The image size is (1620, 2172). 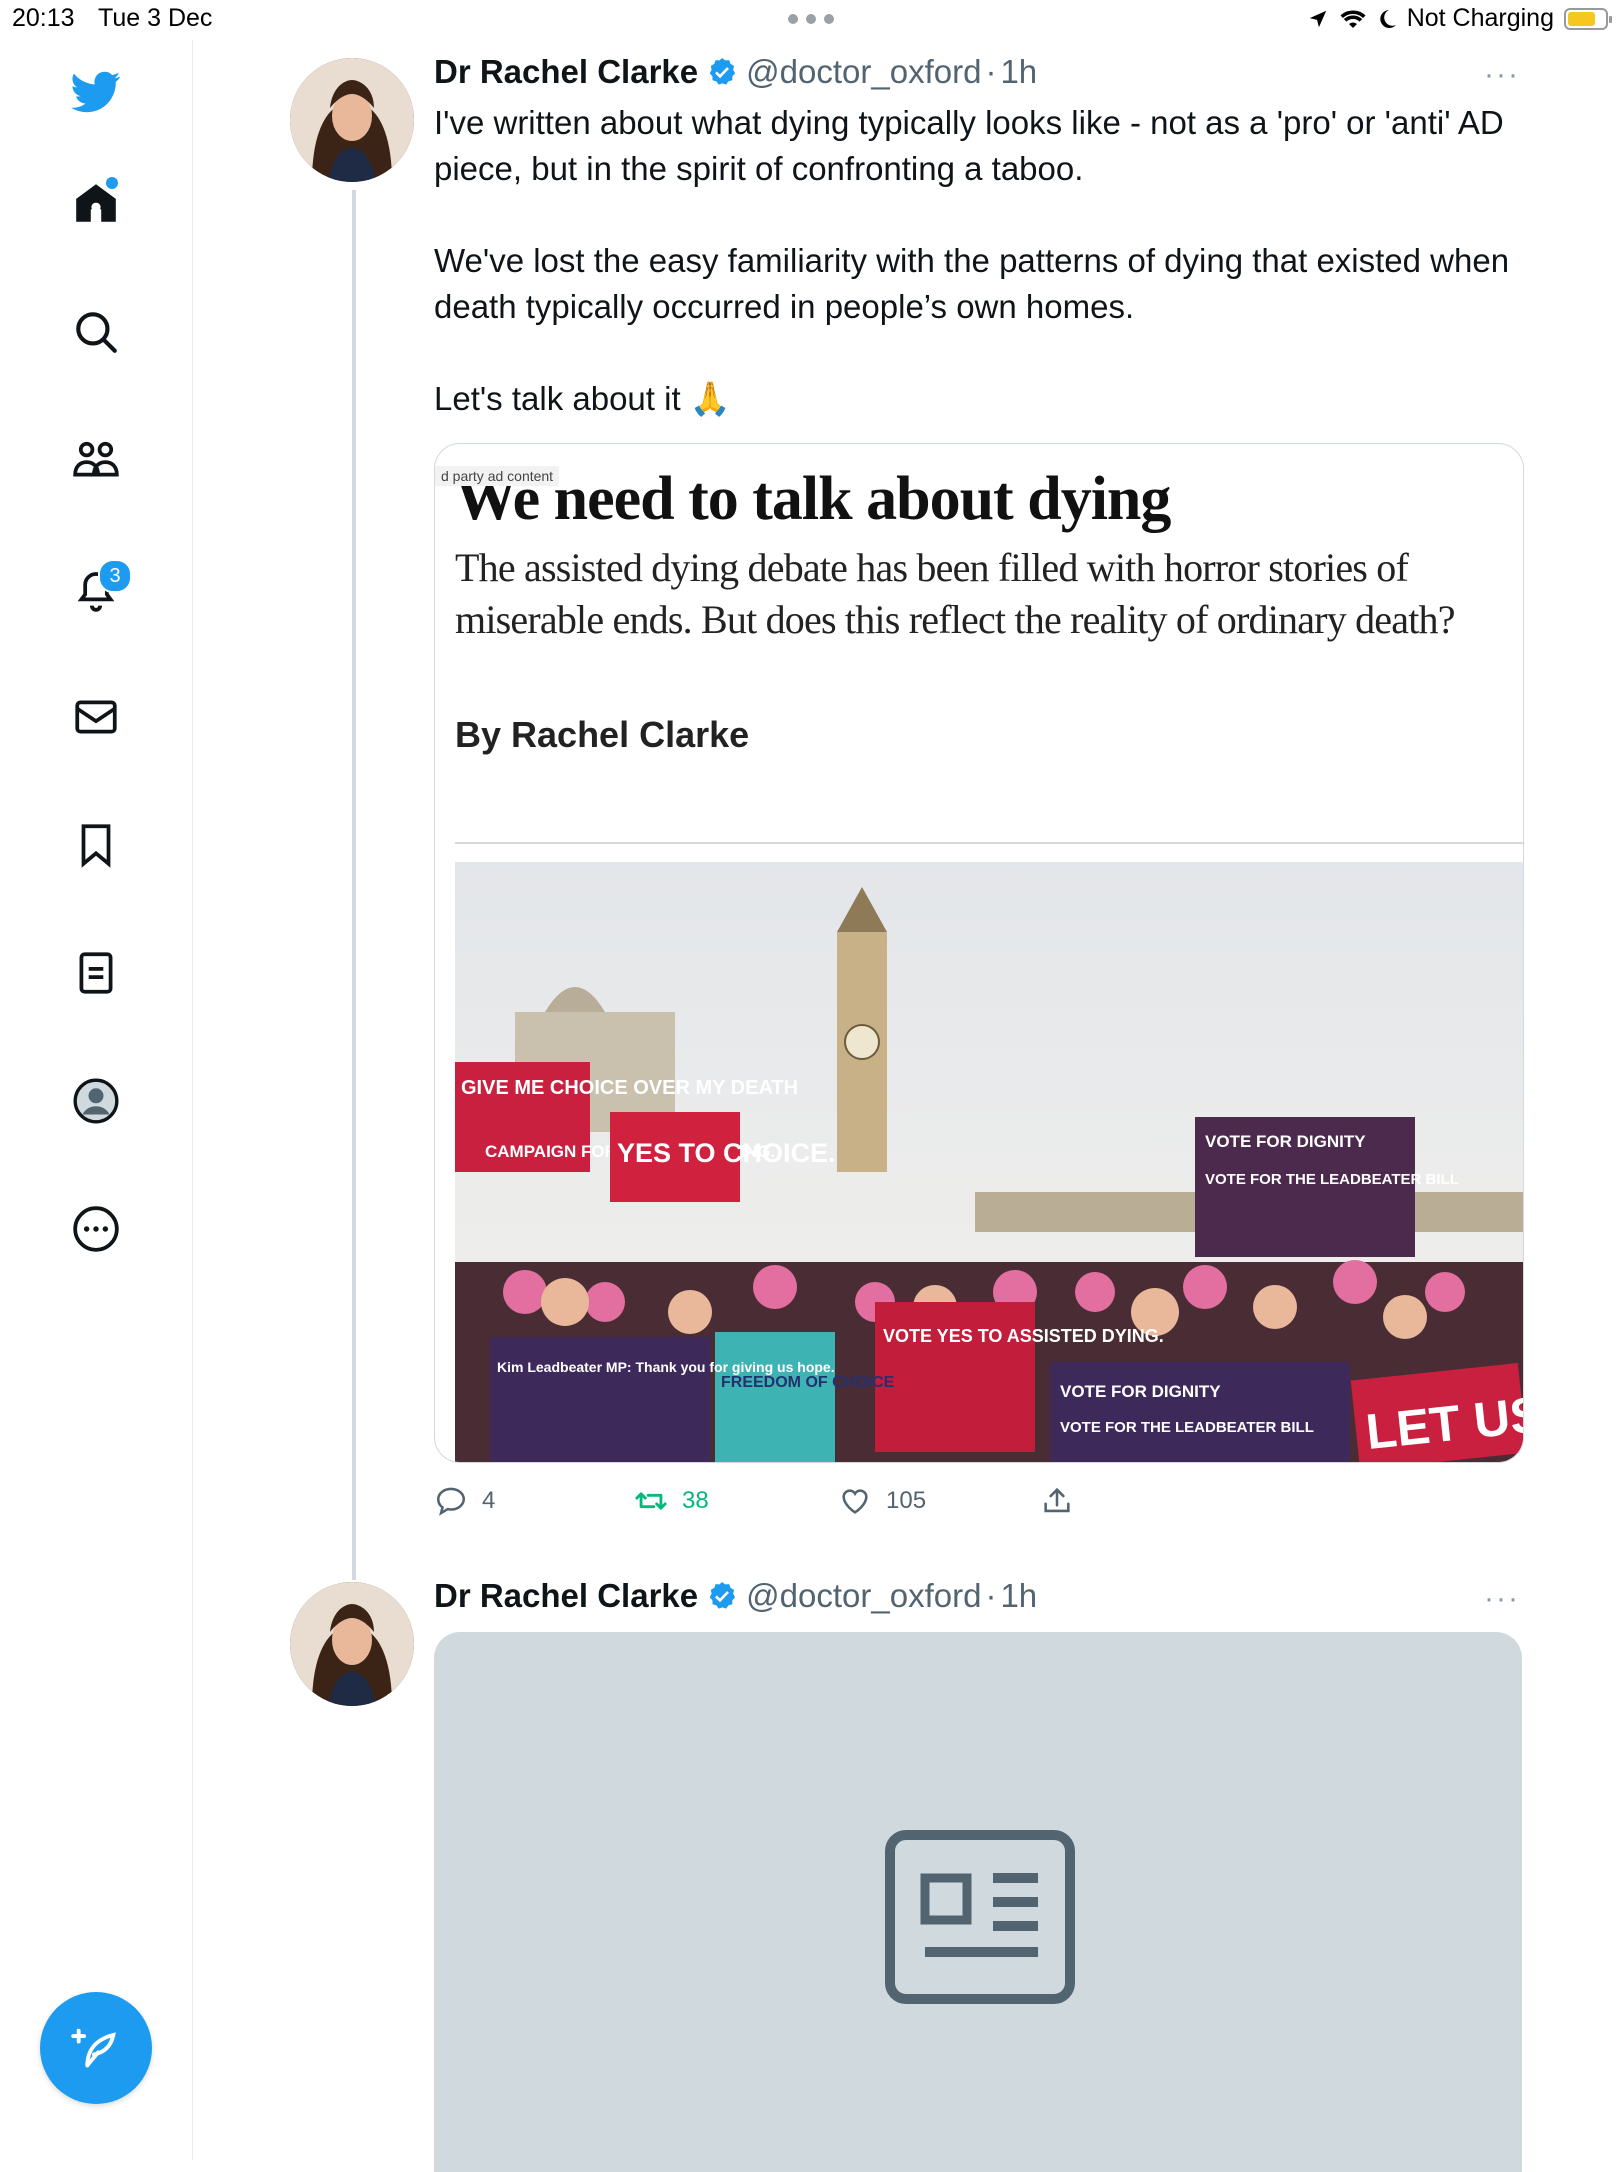 What do you see at coordinates (1387, 18) in the screenshot?
I see `moon-icon` at bounding box center [1387, 18].